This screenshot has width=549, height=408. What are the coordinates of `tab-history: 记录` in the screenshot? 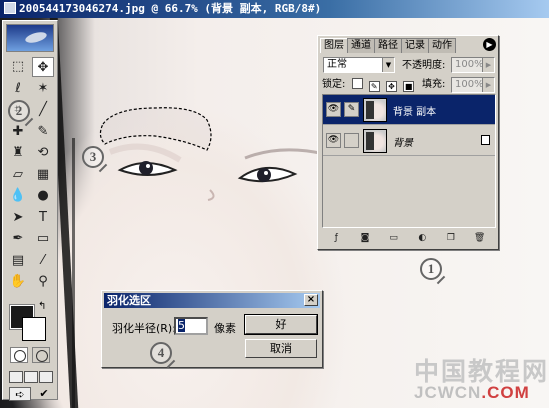 It's located at (415, 45).